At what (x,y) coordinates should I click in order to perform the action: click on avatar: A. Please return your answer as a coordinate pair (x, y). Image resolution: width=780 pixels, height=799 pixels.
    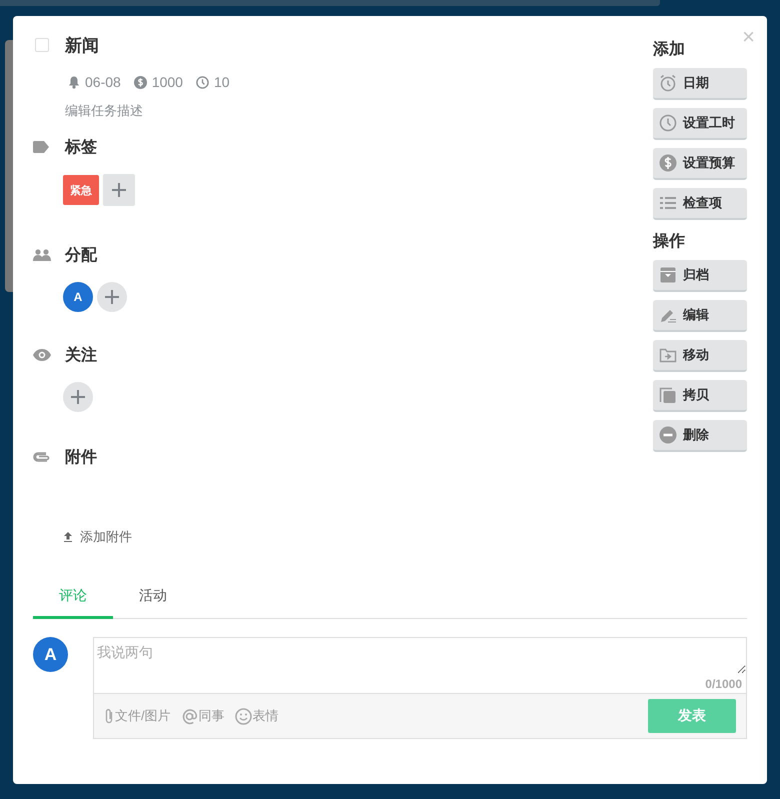
    Looking at the image, I should click on (78, 297).